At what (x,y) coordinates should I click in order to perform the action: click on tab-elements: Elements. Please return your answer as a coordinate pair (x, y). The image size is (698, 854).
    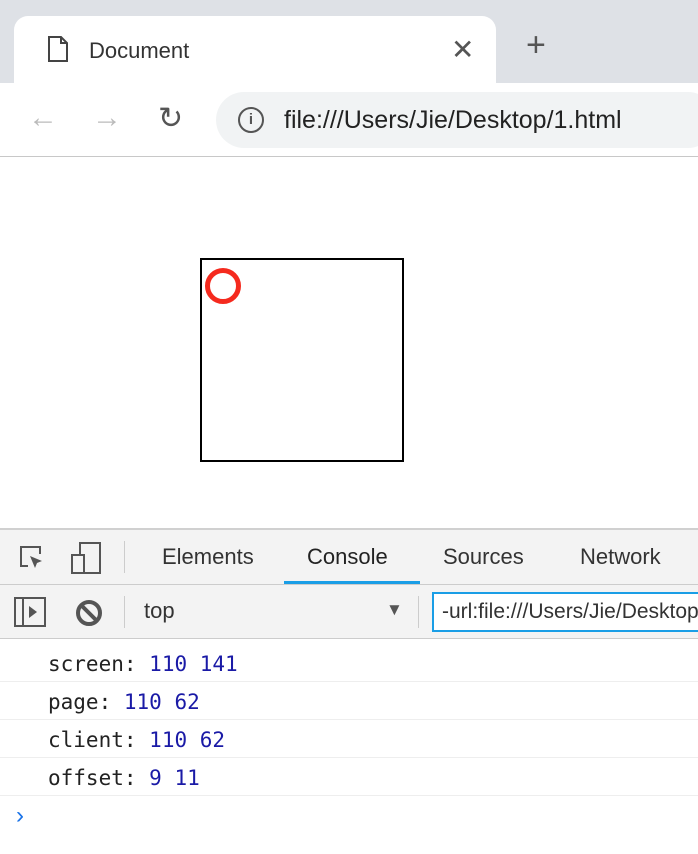
    Looking at the image, I should click on (208, 557).